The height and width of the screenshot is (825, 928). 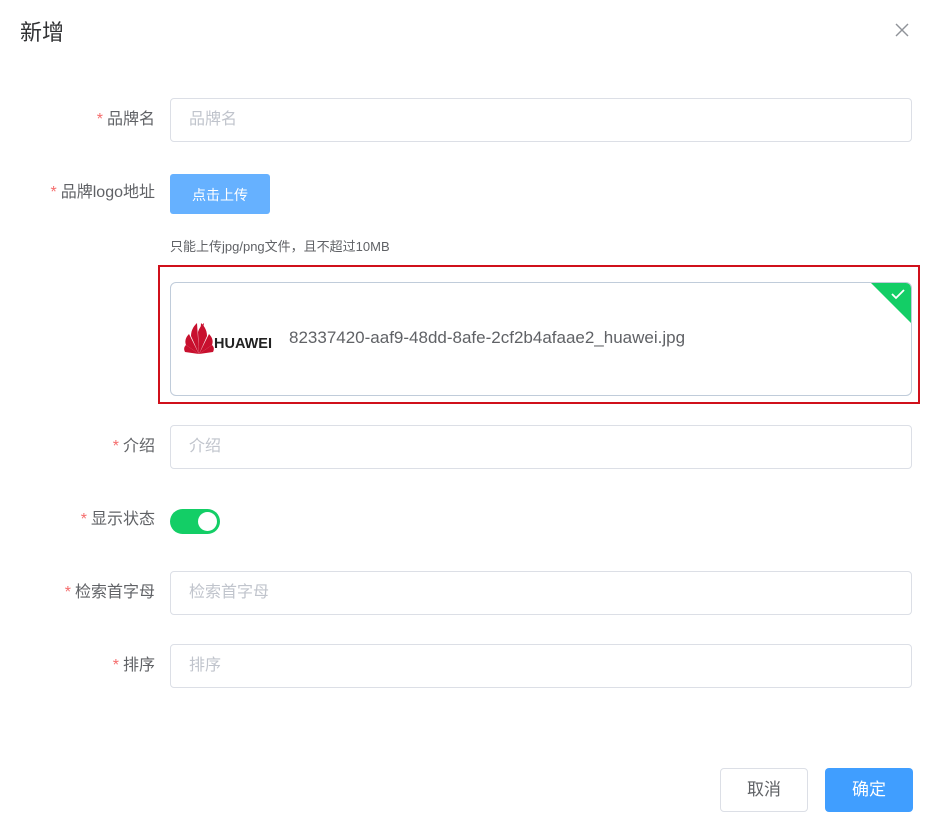 I want to click on sort-label: * 排序, so click(x=85, y=666).